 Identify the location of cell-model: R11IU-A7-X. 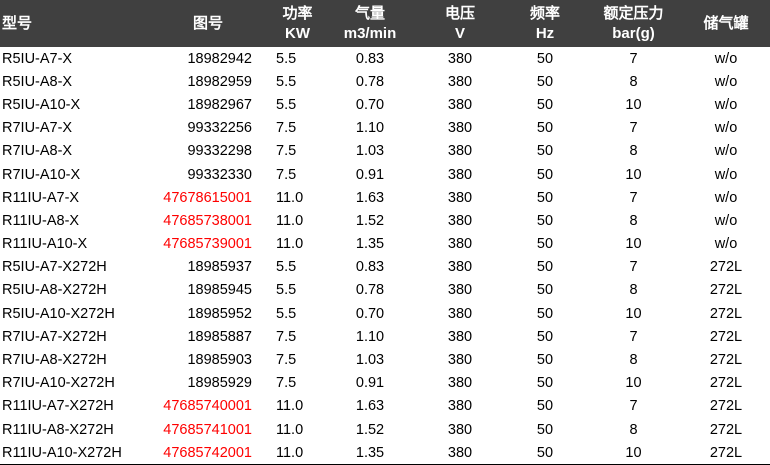
(41, 197).